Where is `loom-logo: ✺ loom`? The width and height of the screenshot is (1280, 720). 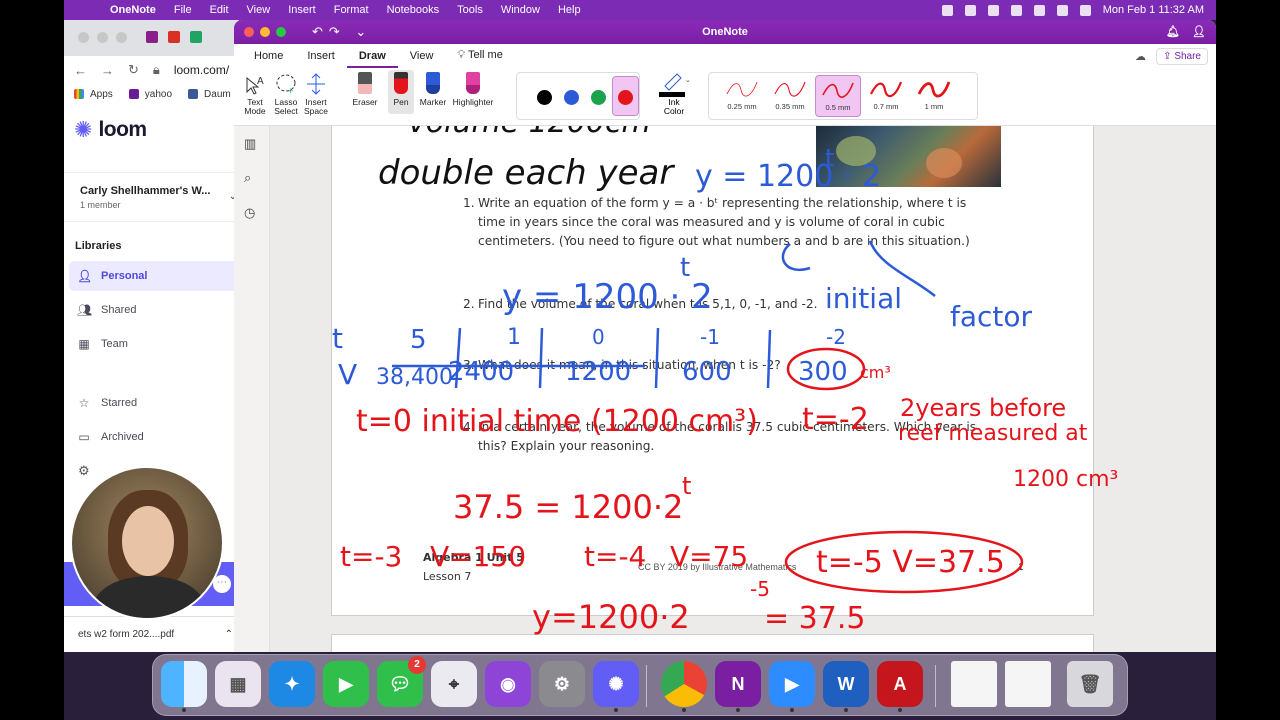 loom-logo: ✺ loom is located at coordinates (110, 130).